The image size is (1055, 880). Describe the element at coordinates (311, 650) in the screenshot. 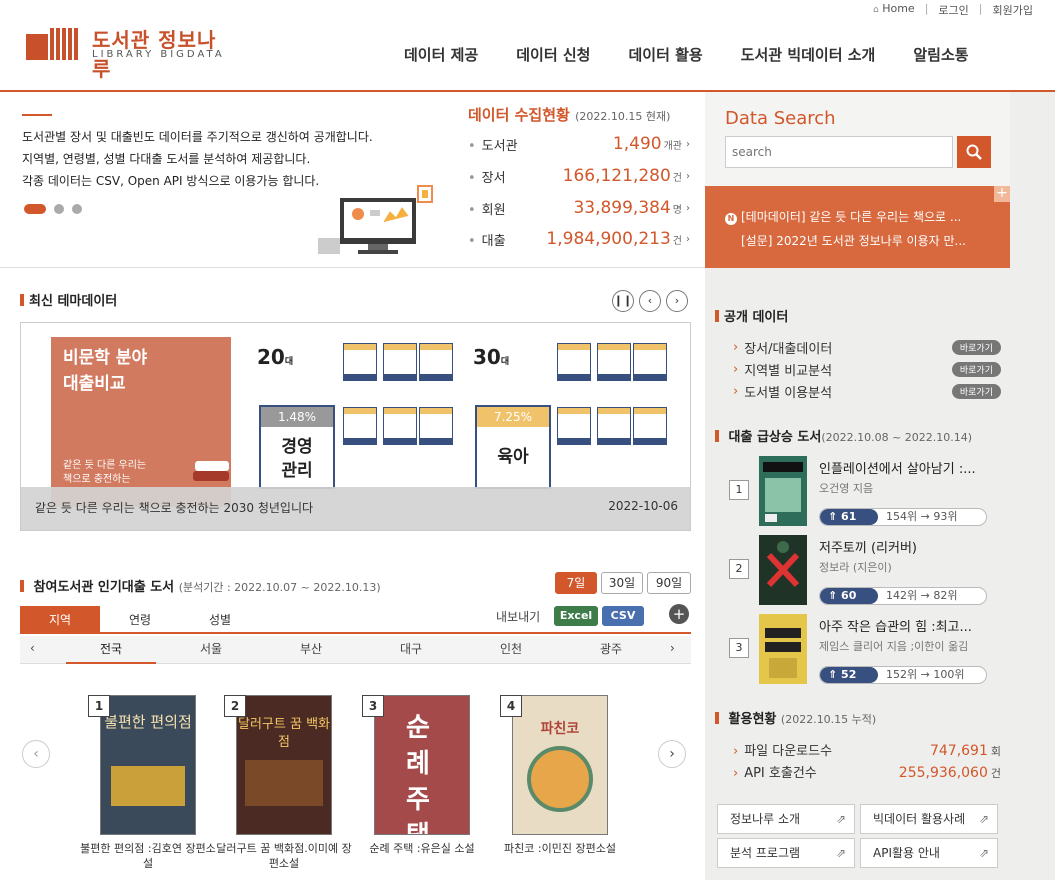

I see `region-busan: 부산` at that location.